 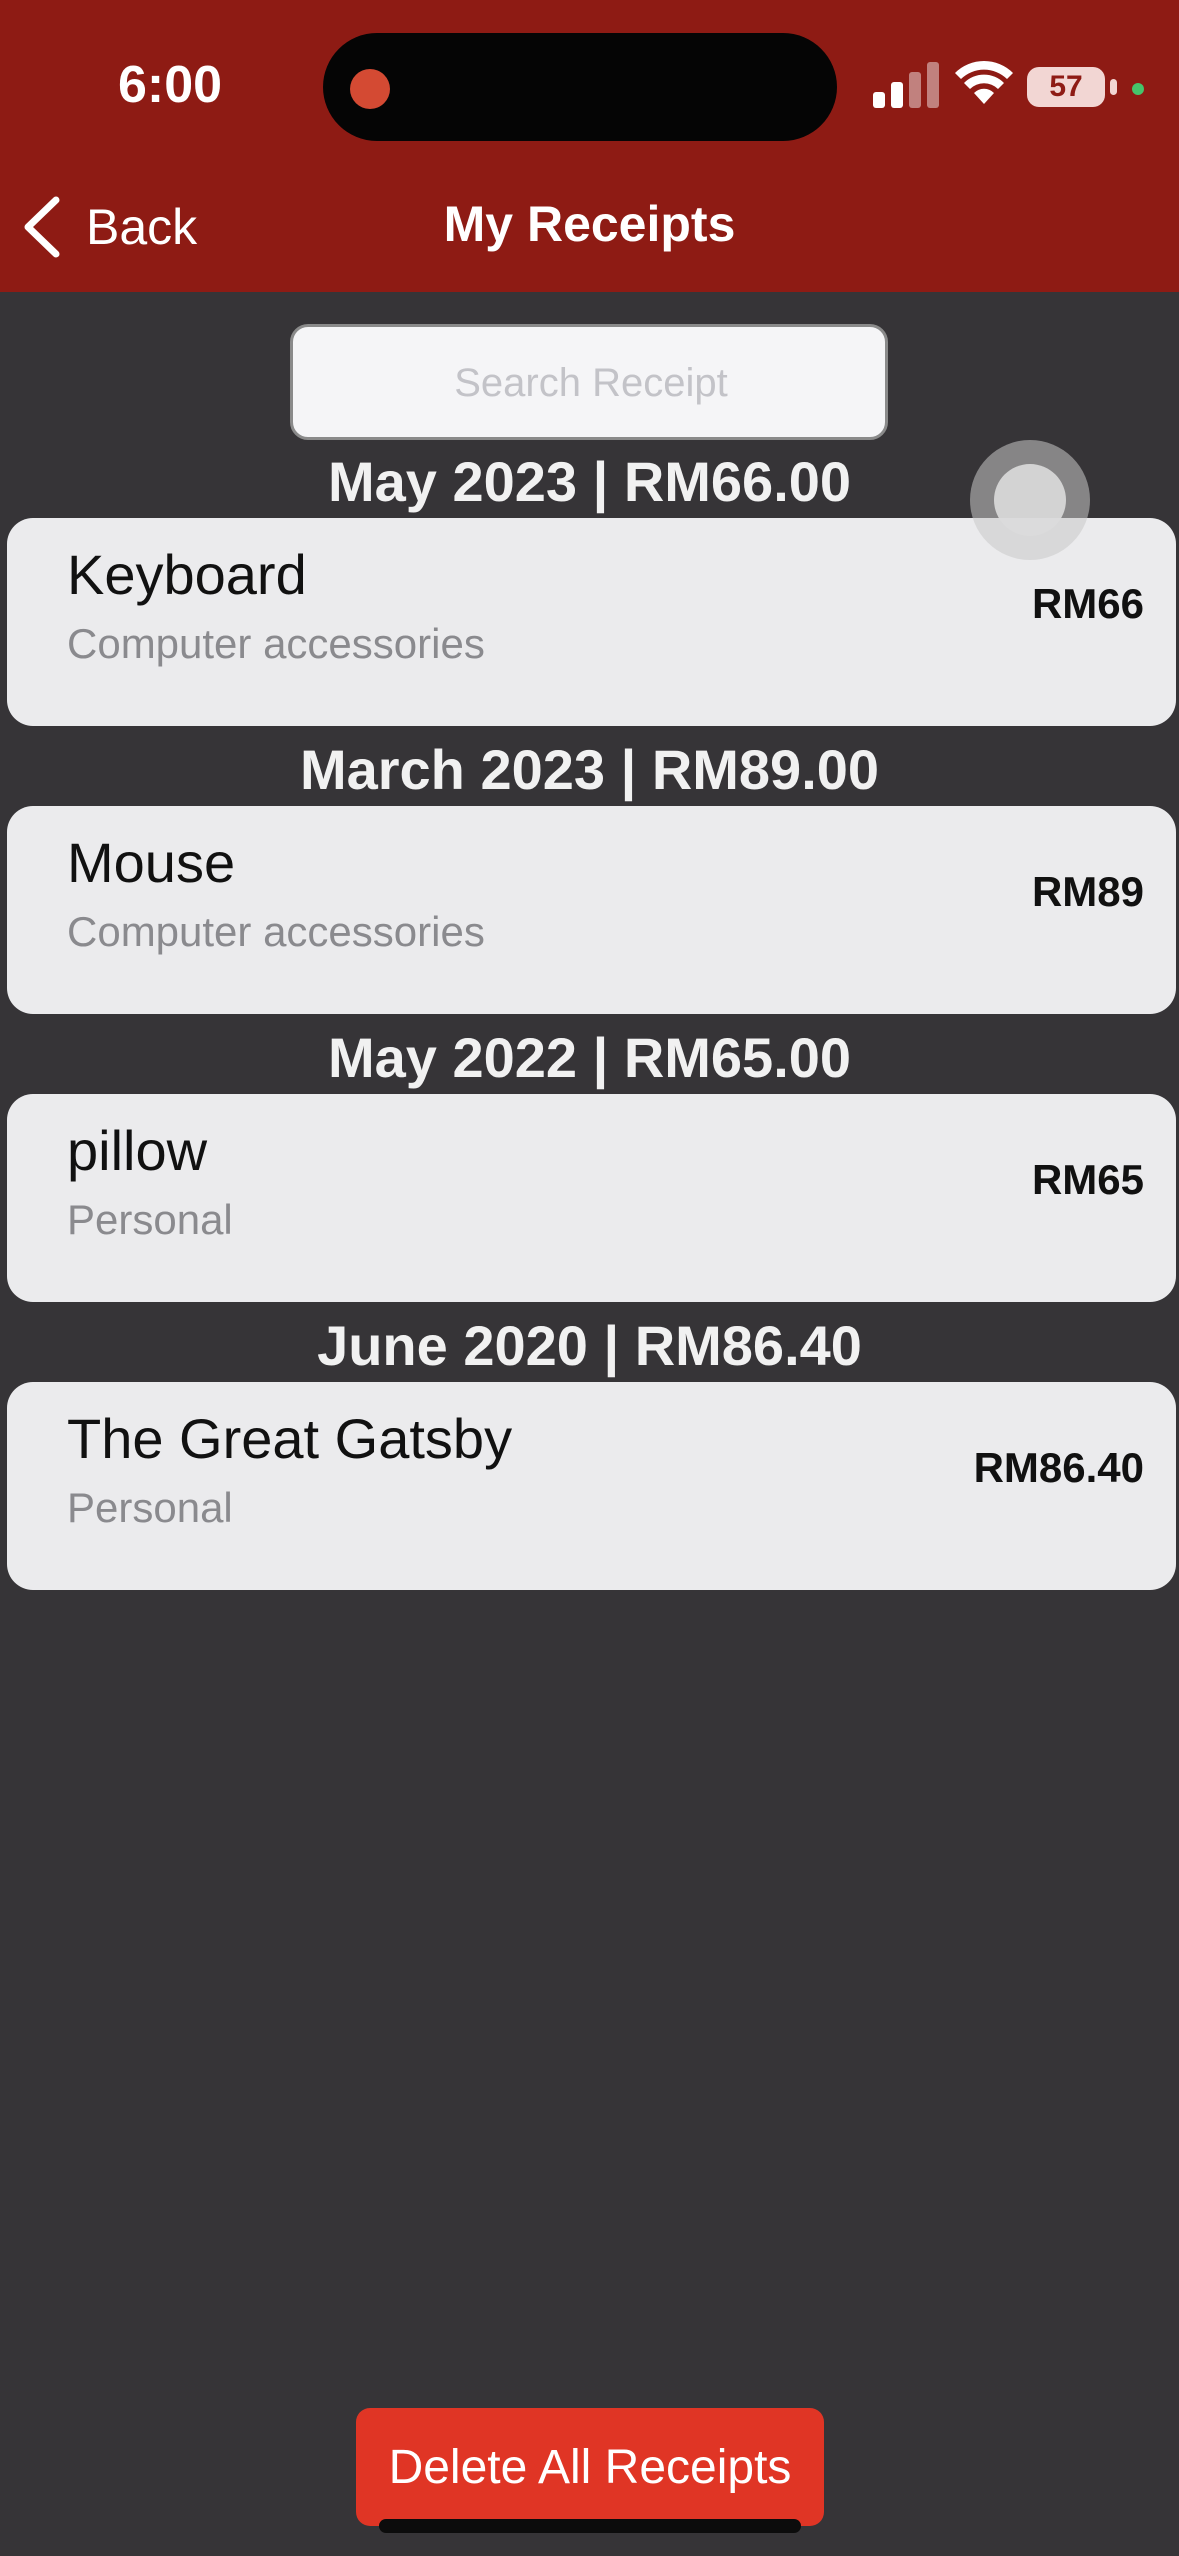 I want to click on search-input, so click(x=591, y=383).